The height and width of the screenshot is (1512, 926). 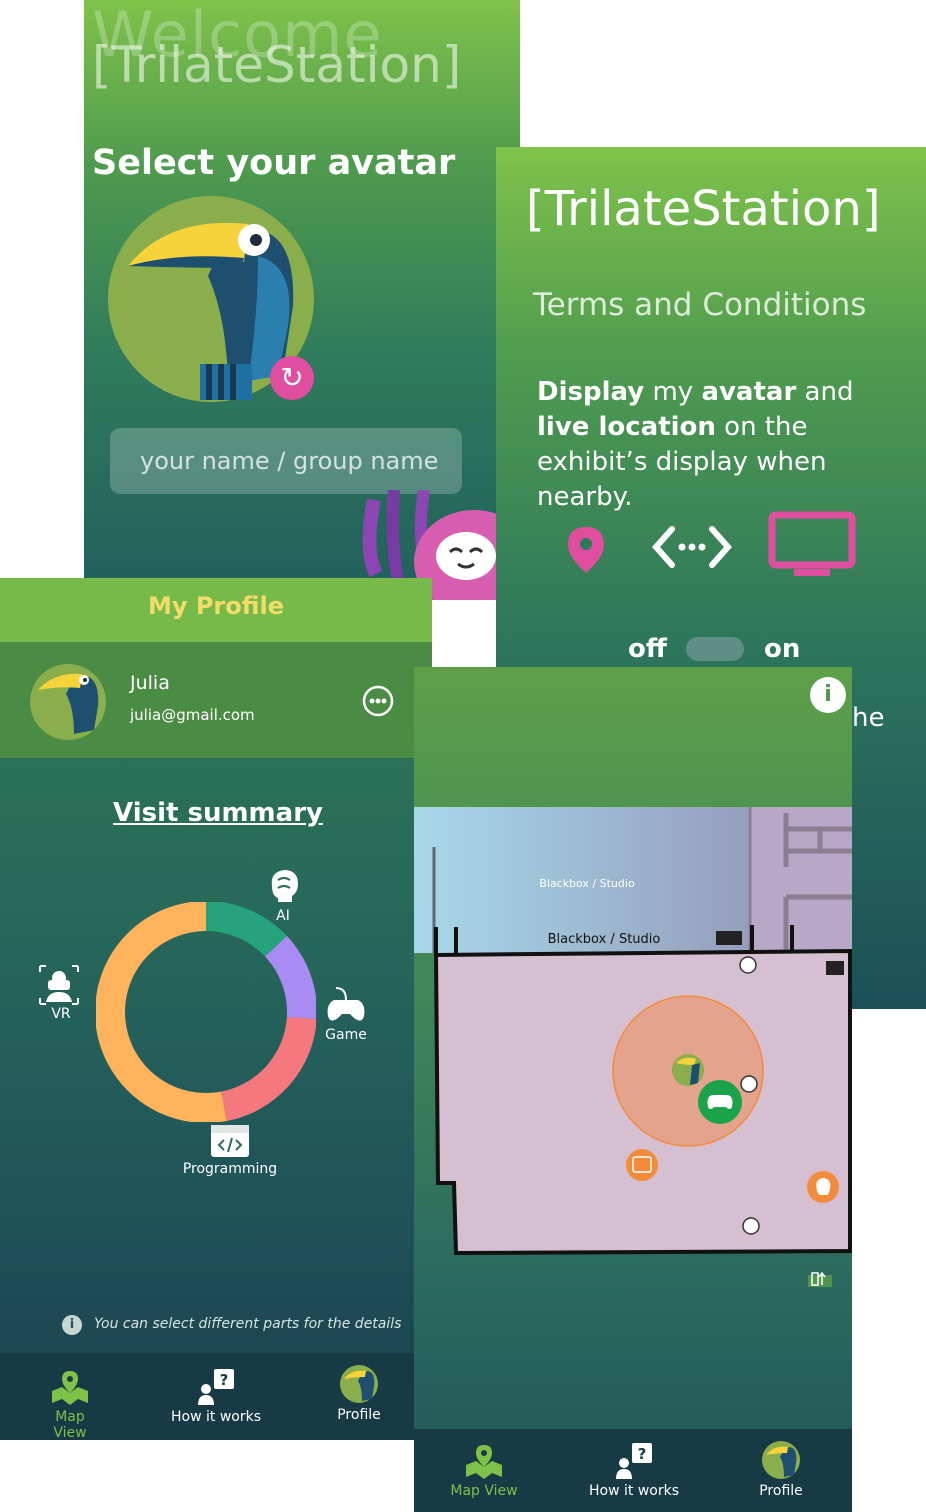 I want to click on user-email: julia@gmail.com, so click(x=192, y=715).